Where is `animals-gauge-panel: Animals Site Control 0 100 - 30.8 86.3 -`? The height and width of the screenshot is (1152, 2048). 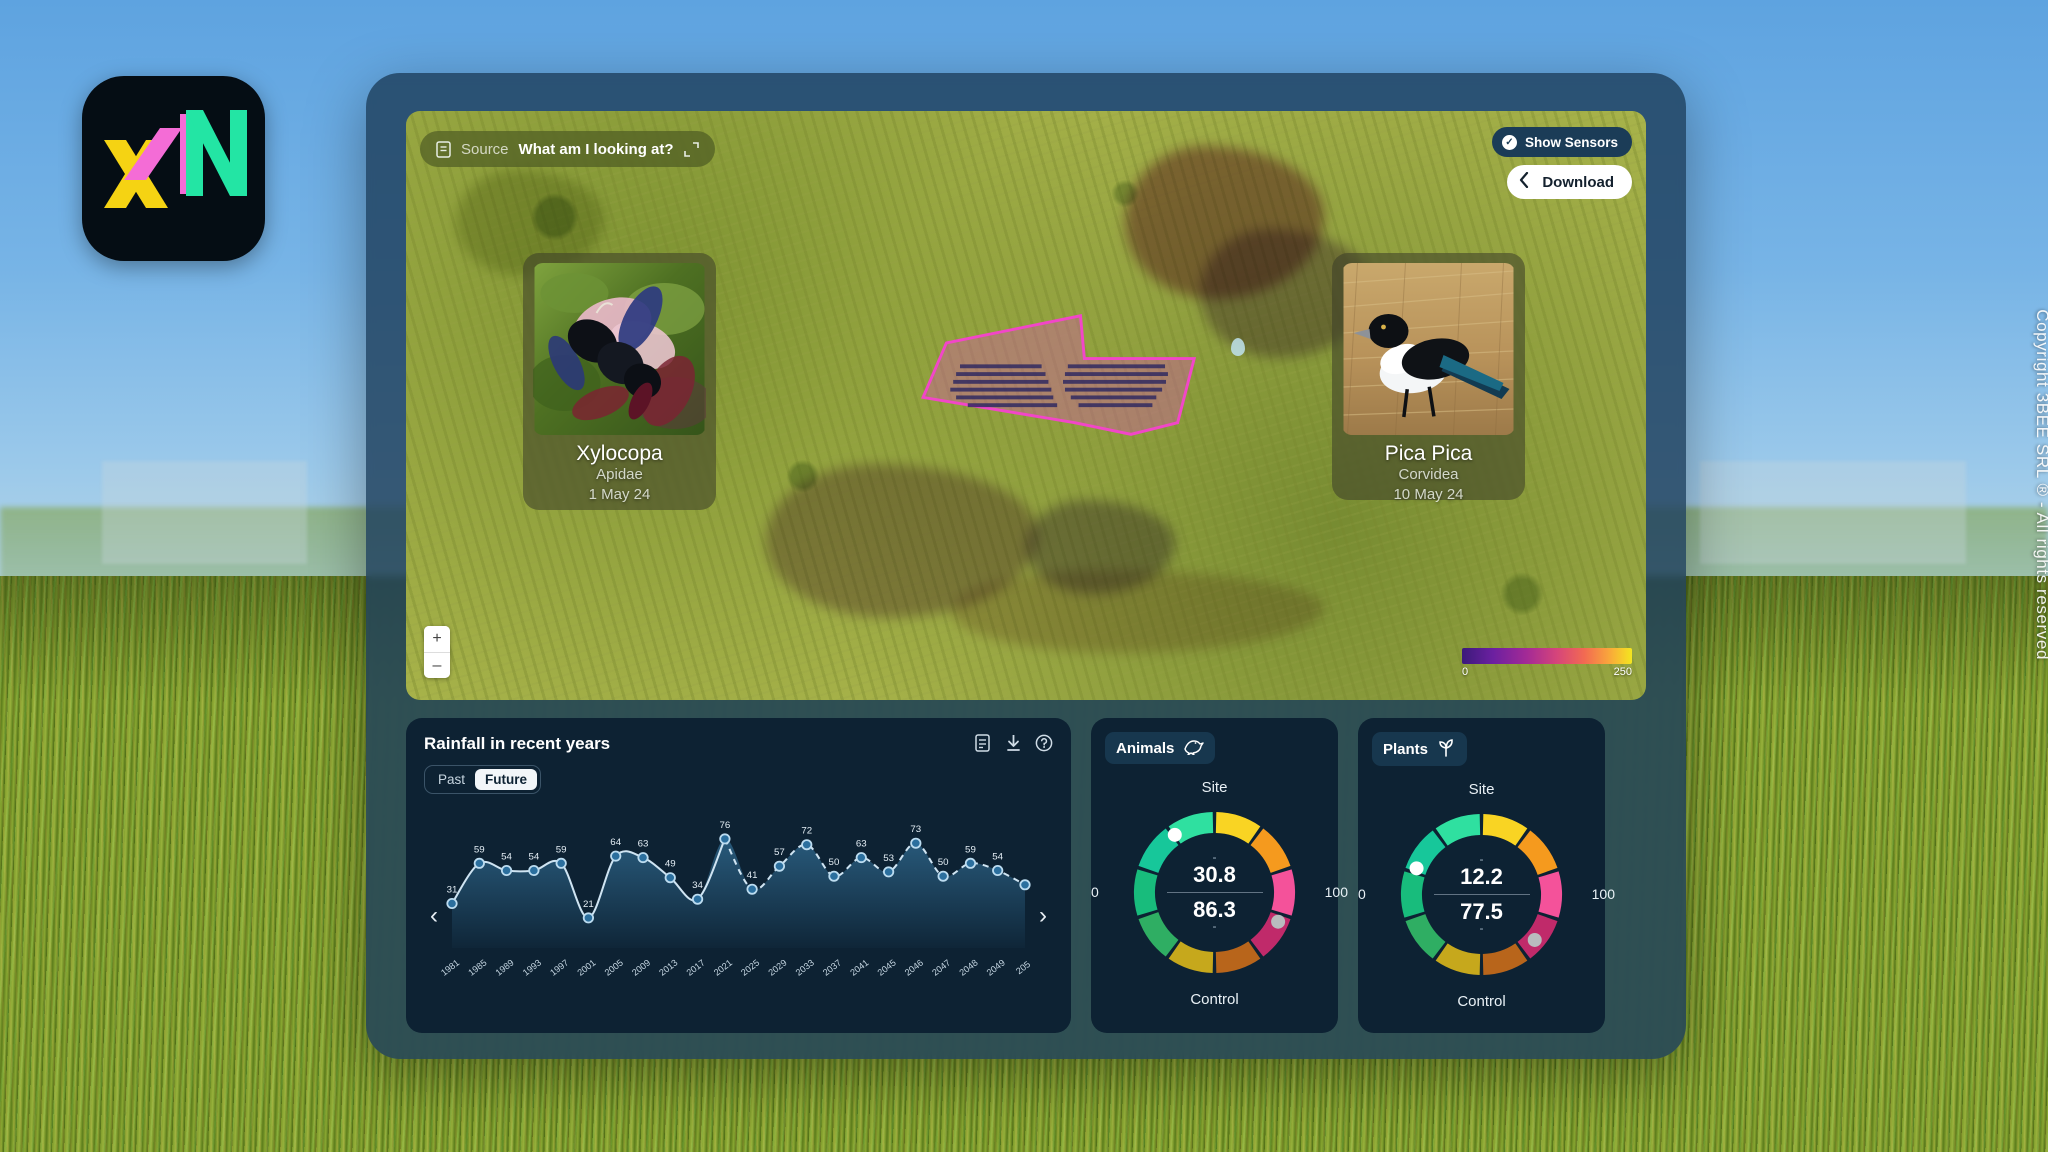
animals-gauge-panel: Animals Site Control 0 100 - 30.8 86.3 - is located at coordinates (1219, 875).